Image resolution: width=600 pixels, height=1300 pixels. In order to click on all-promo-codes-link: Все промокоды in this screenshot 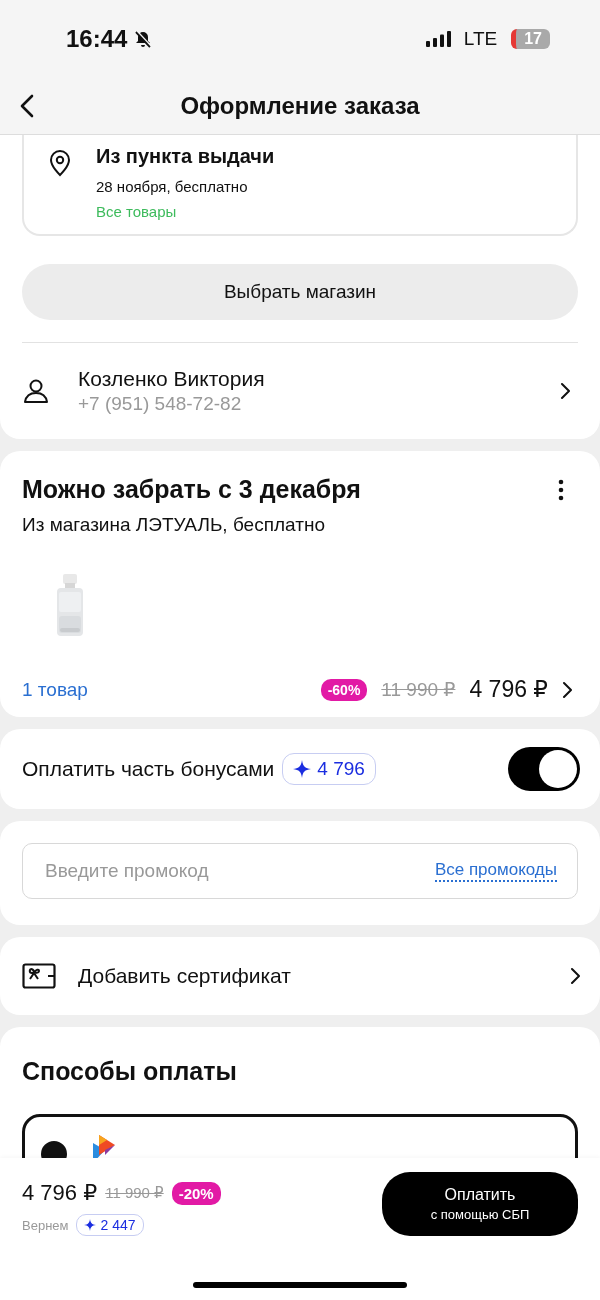, I will do `click(495, 871)`.